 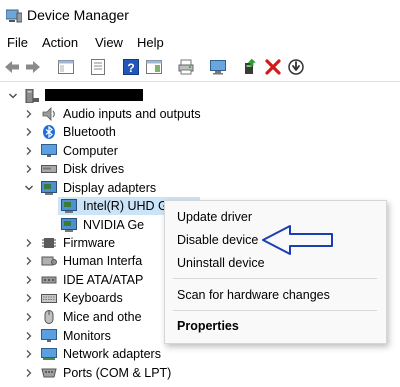 I want to click on scan-hardware-menu-item: Scan for hardware changes, so click(x=253, y=295).